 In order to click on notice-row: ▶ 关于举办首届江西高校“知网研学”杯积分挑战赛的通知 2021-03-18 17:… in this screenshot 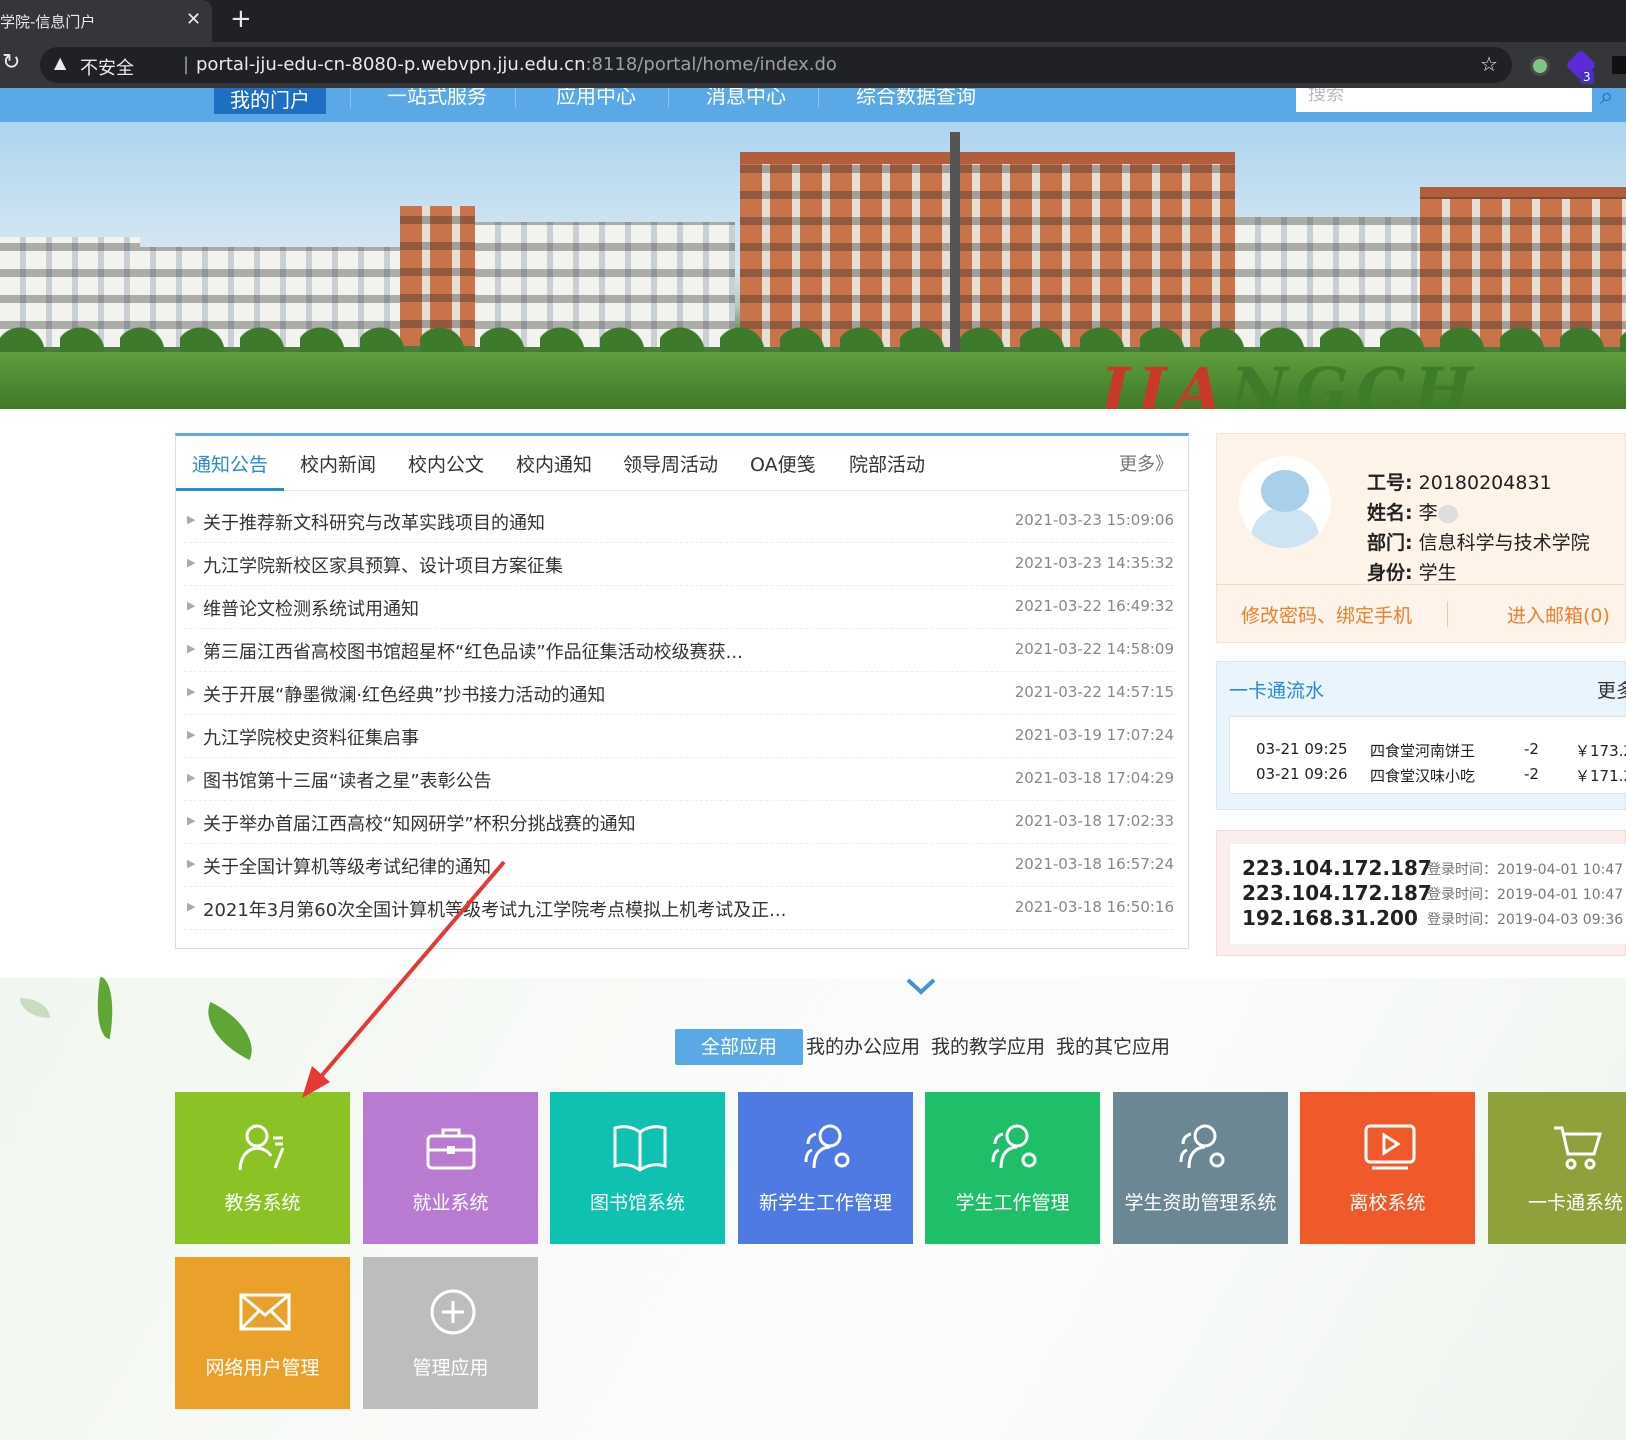, I will do `click(679, 822)`.